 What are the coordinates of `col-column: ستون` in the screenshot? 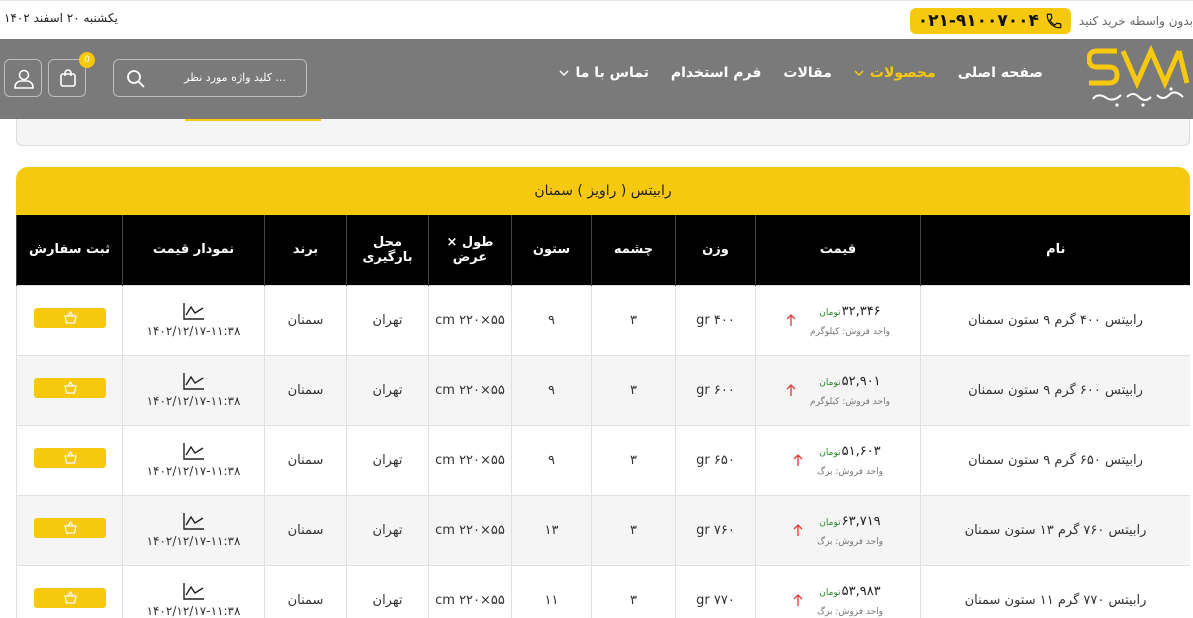 It's located at (551, 250).